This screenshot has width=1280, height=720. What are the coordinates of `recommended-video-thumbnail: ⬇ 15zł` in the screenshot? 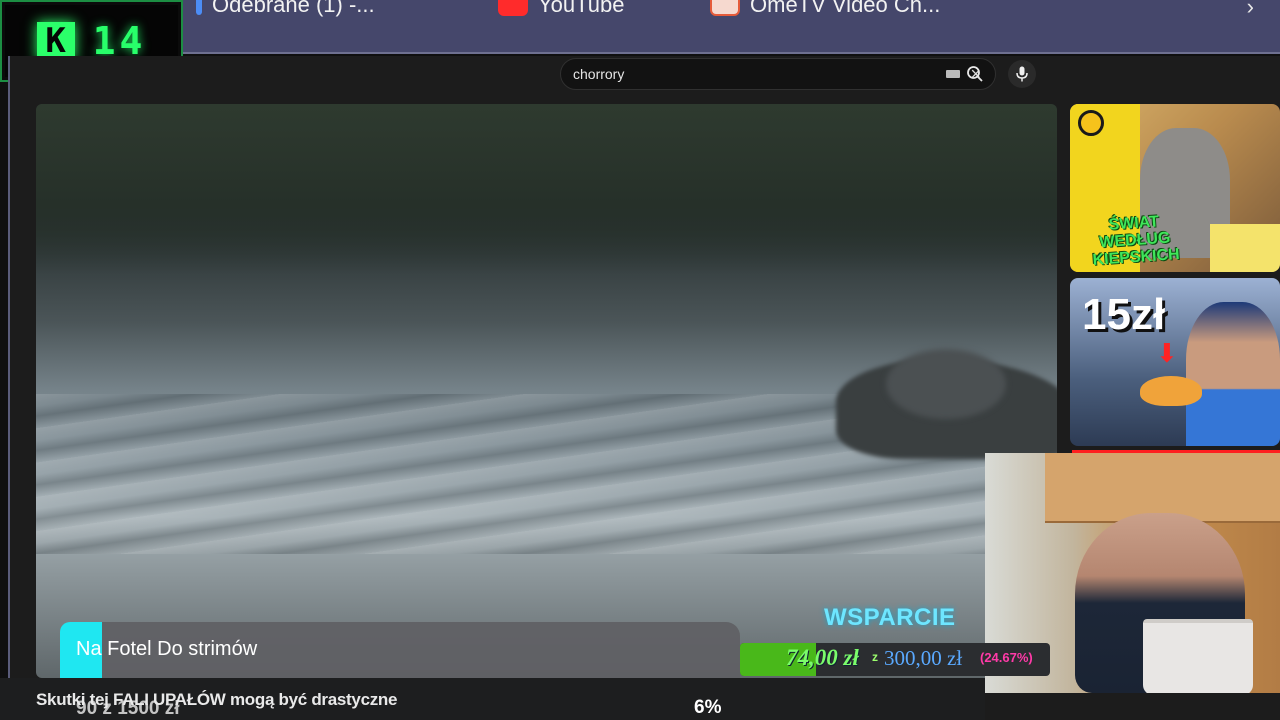 It's located at (1175, 362).